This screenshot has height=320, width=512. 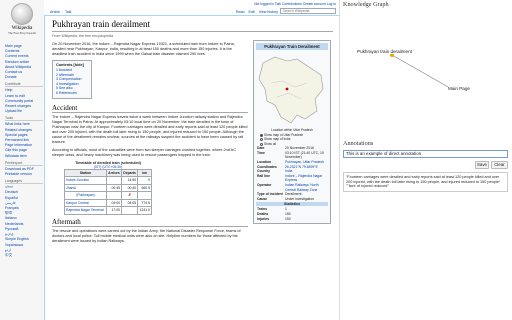 I want to click on departs-cell: 04:05, so click(x=130, y=203).